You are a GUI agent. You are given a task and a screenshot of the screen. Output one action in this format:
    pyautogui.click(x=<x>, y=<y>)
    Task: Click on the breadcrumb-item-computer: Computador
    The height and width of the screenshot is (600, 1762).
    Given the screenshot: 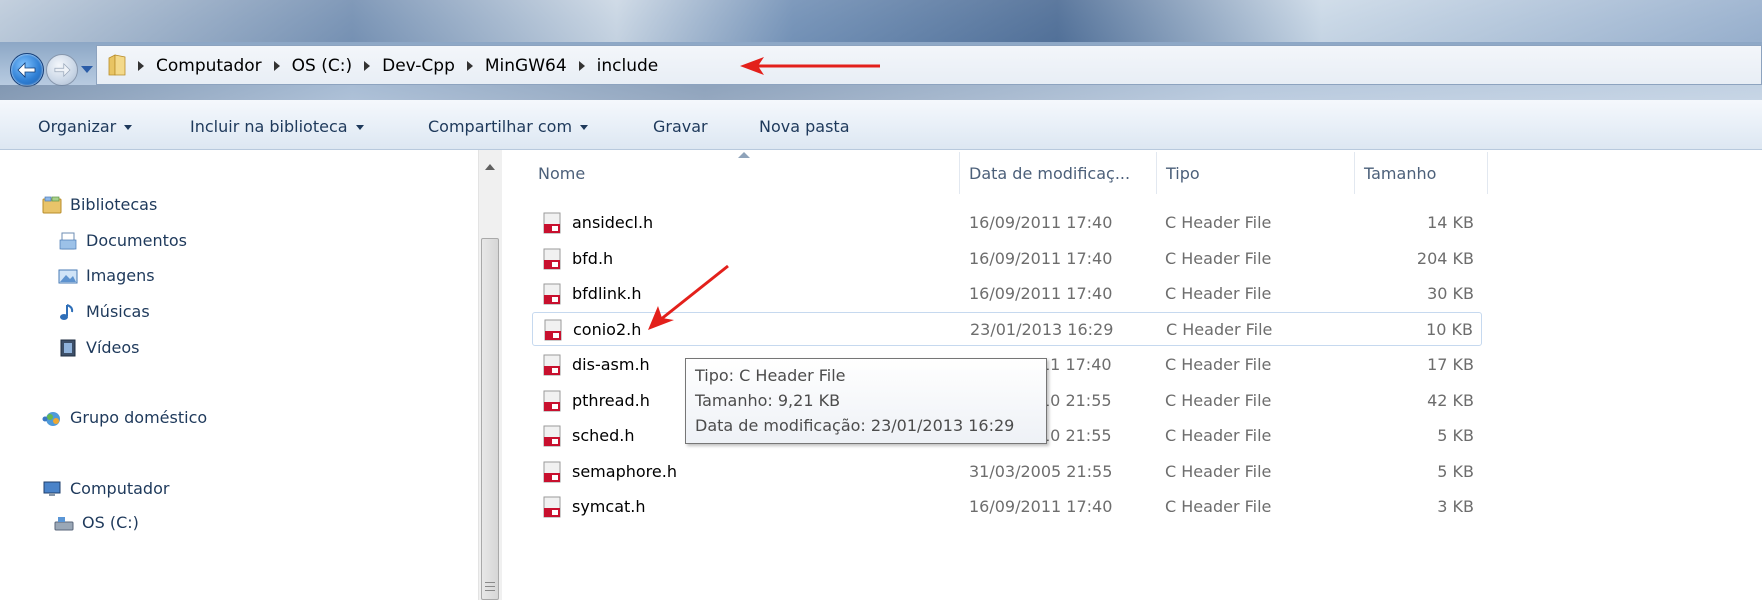 What is the action you would take?
    pyautogui.click(x=209, y=66)
    